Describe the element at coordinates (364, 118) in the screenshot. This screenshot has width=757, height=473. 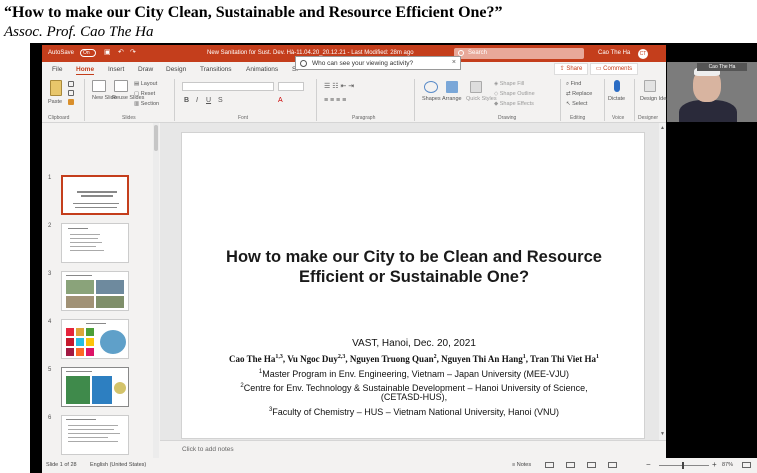
I see `group-paragraph: Paragraph` at that location.